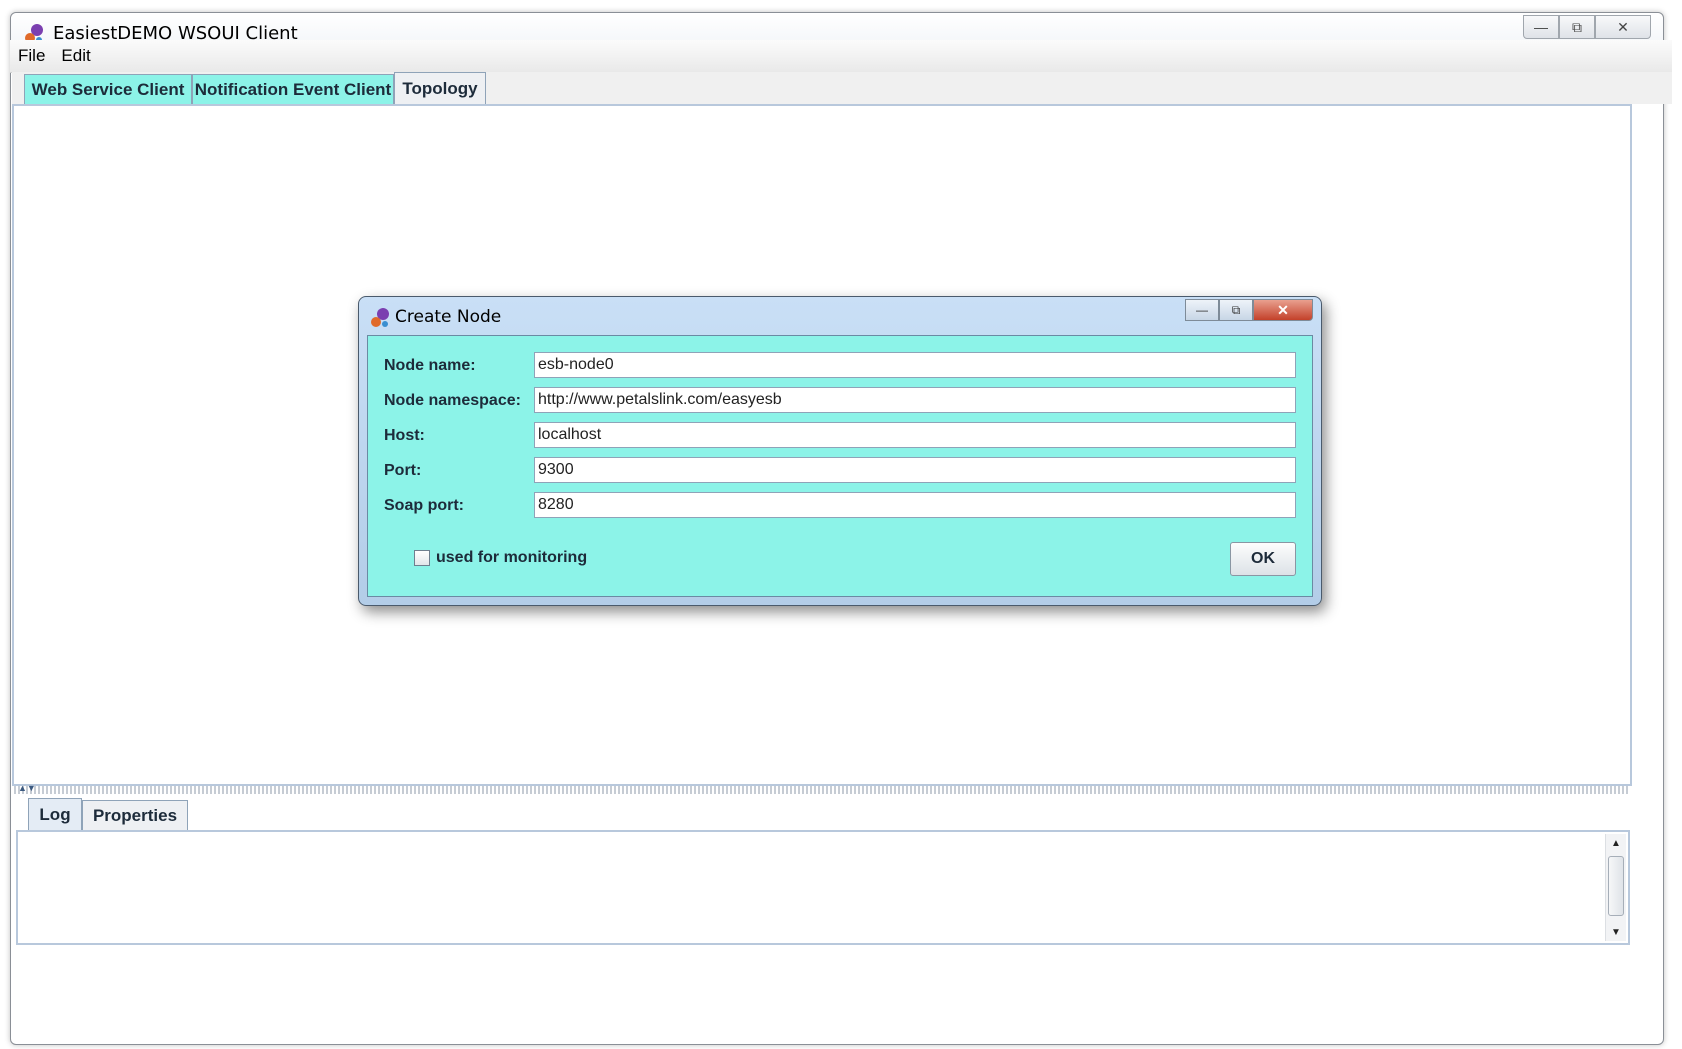 The width and height of the screenshot is (1682, 1049). What do you see at coordinates (1616, 843) in the screenshot?
I see `scroll-up-arrow-icon: ▲` at bounding box center [1616, 843].